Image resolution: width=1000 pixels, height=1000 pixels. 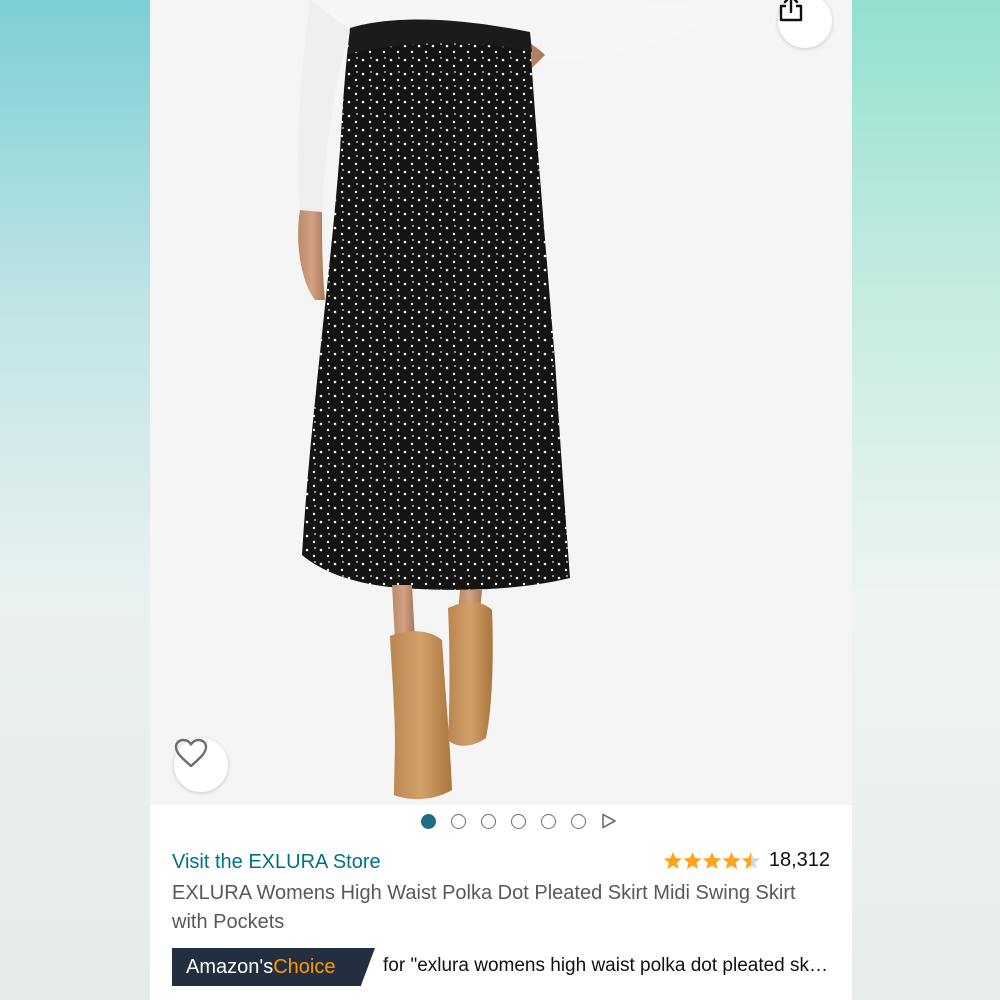 What do you see at coordinates (501, 821) in the screenshot?
I see `carousel-indicator` at bounding box center [501, 821].